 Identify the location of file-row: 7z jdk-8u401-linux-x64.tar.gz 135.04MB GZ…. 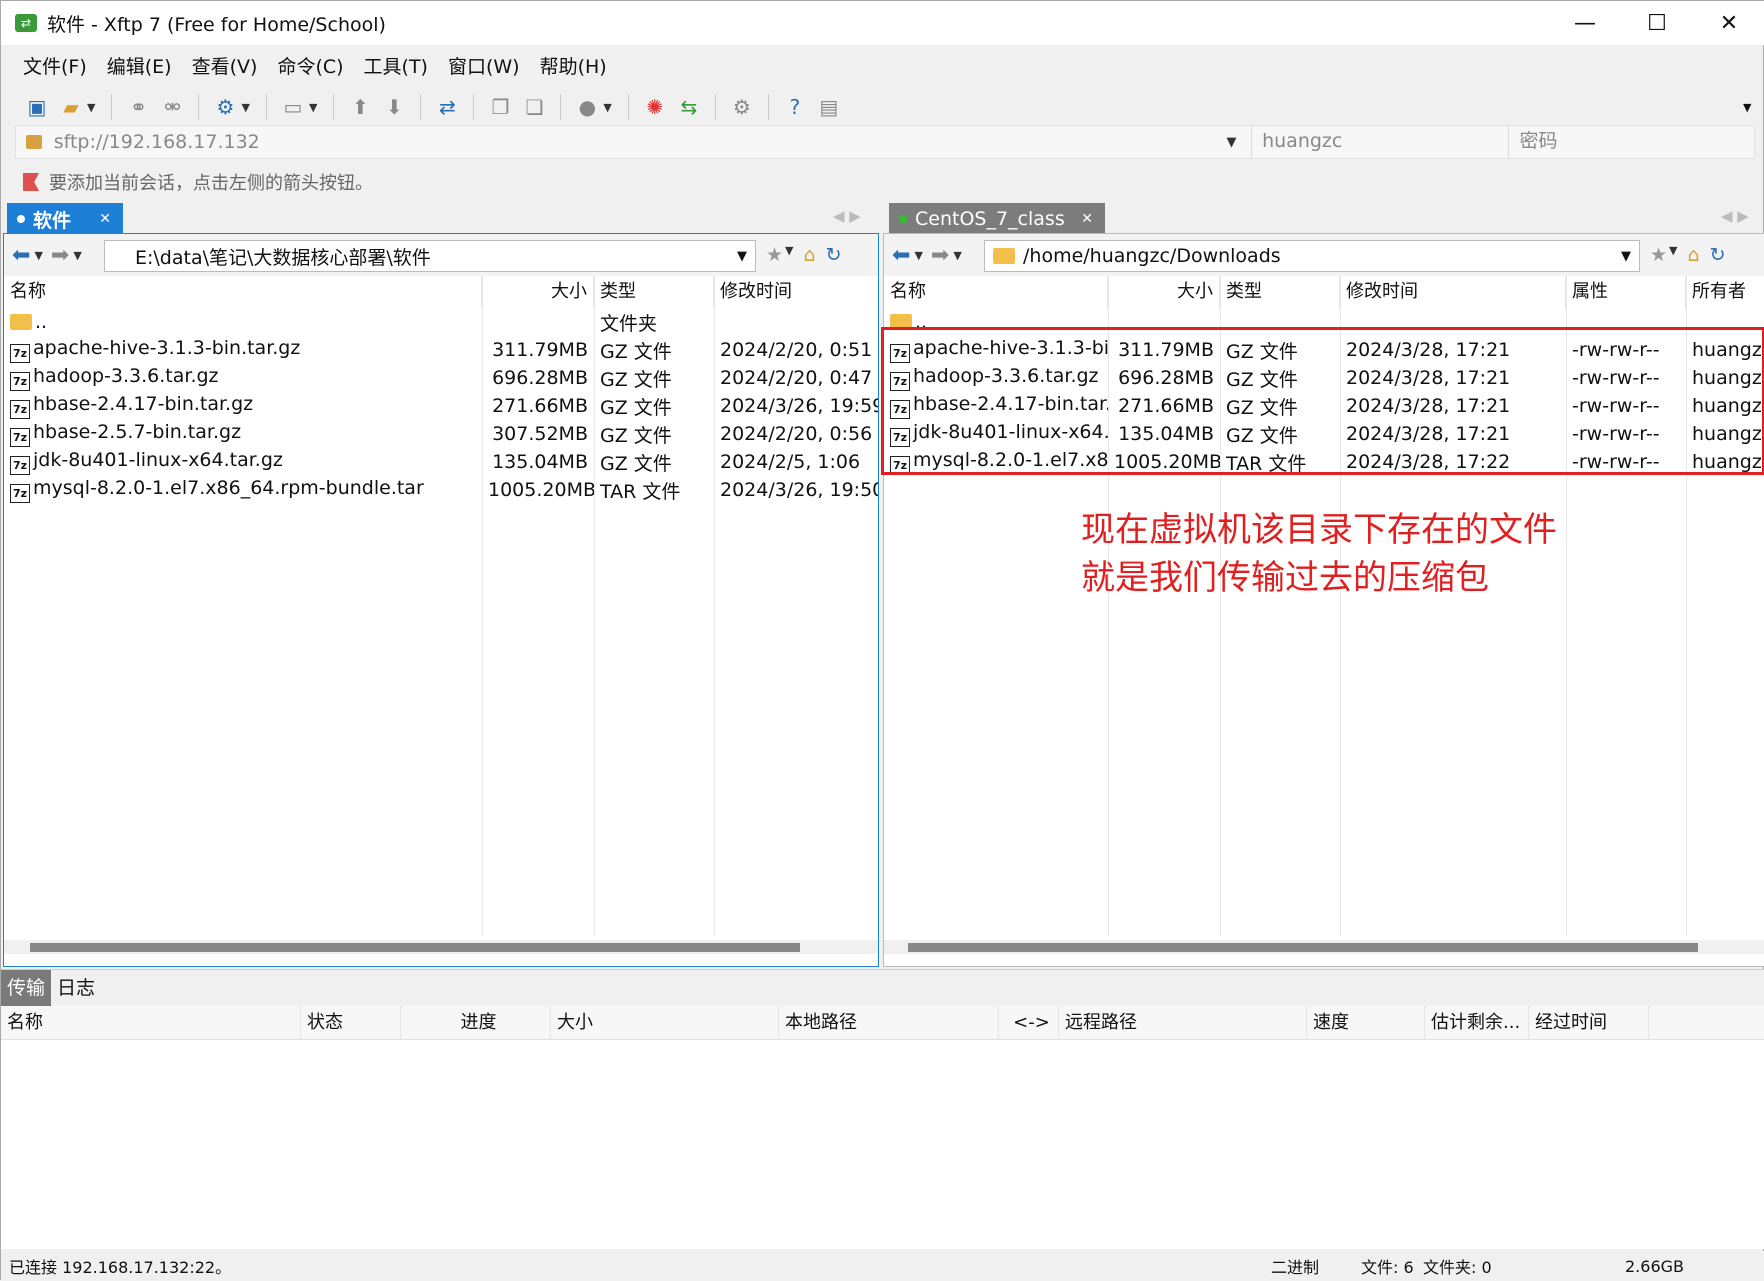
(441, 462).